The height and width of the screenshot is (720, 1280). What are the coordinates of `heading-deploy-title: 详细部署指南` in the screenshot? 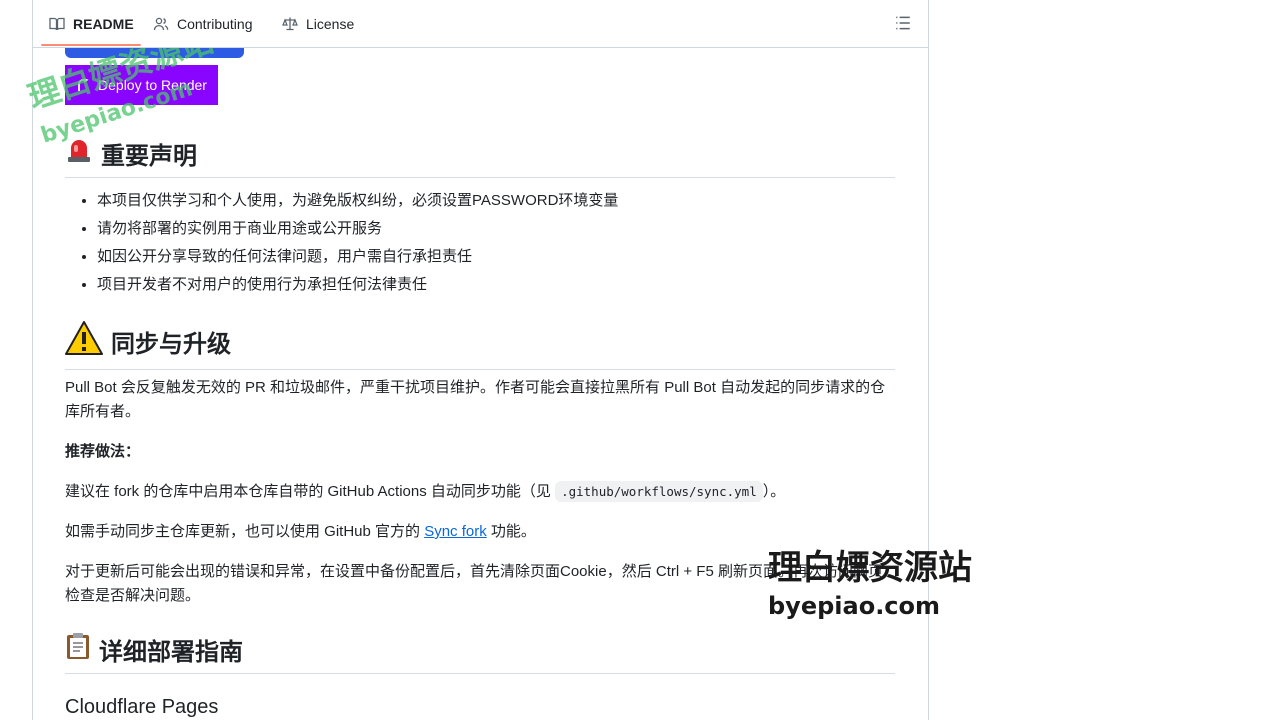 It's located at (171, 652).